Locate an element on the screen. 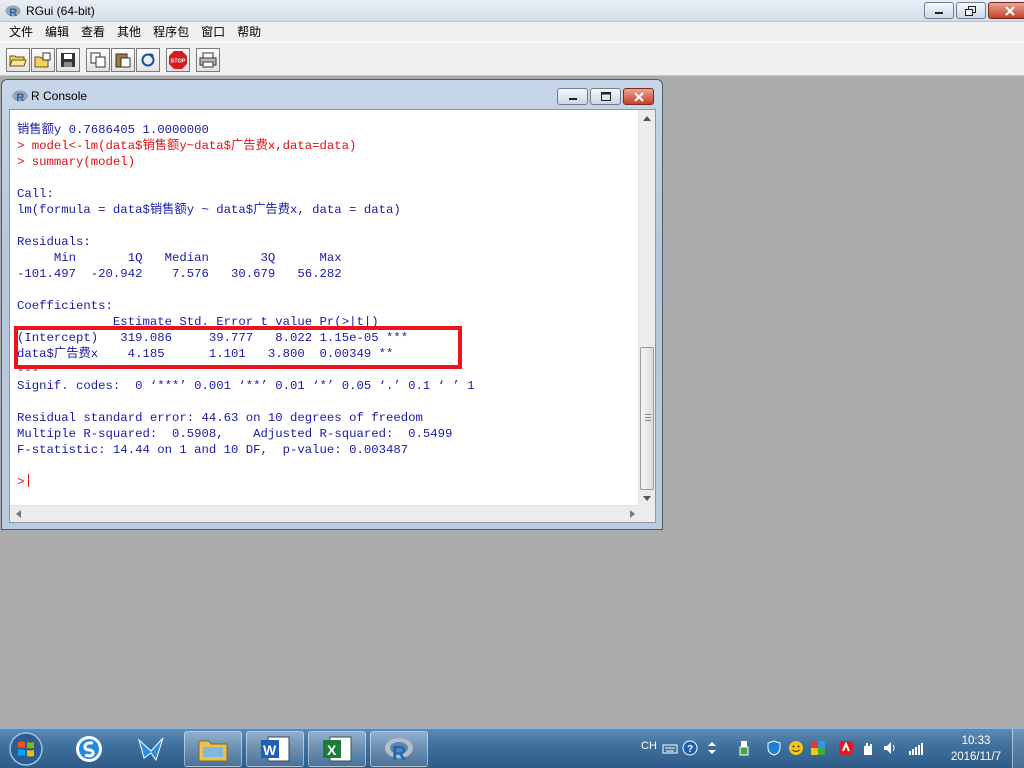  scroll-up-button is located at coordinates (647, 118).